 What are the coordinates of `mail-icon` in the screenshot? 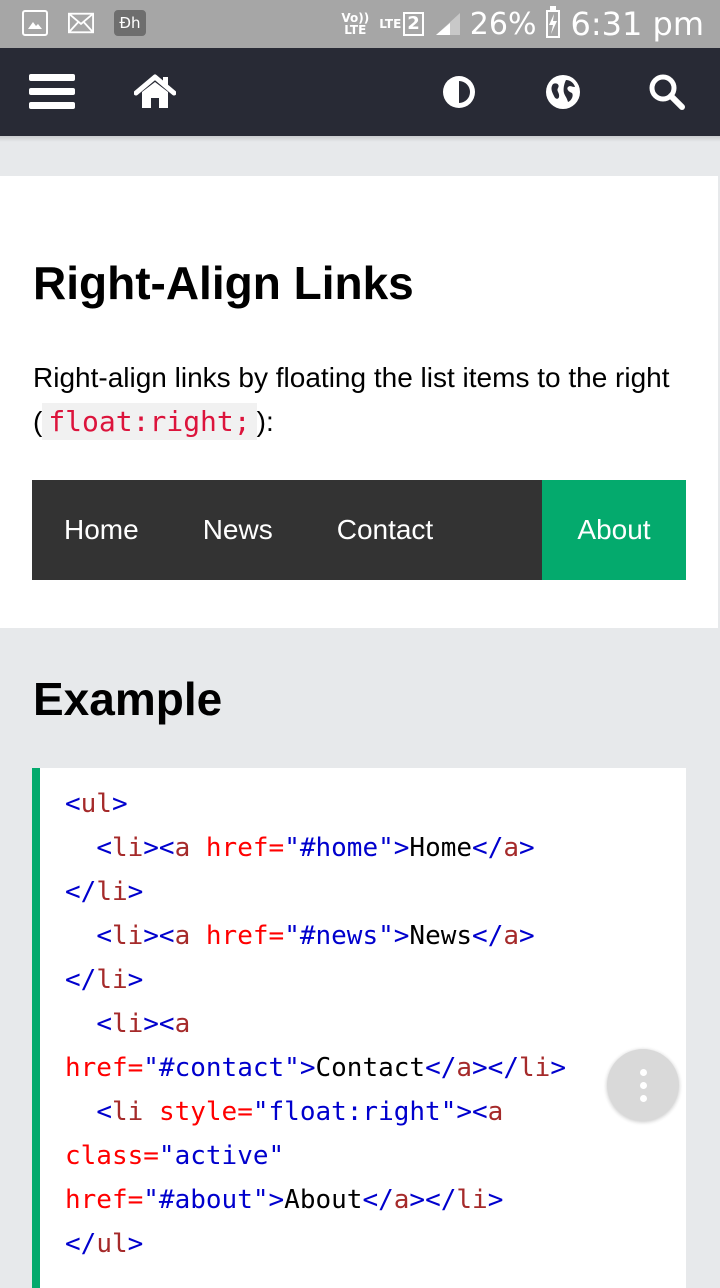 It's located at (81, 23).